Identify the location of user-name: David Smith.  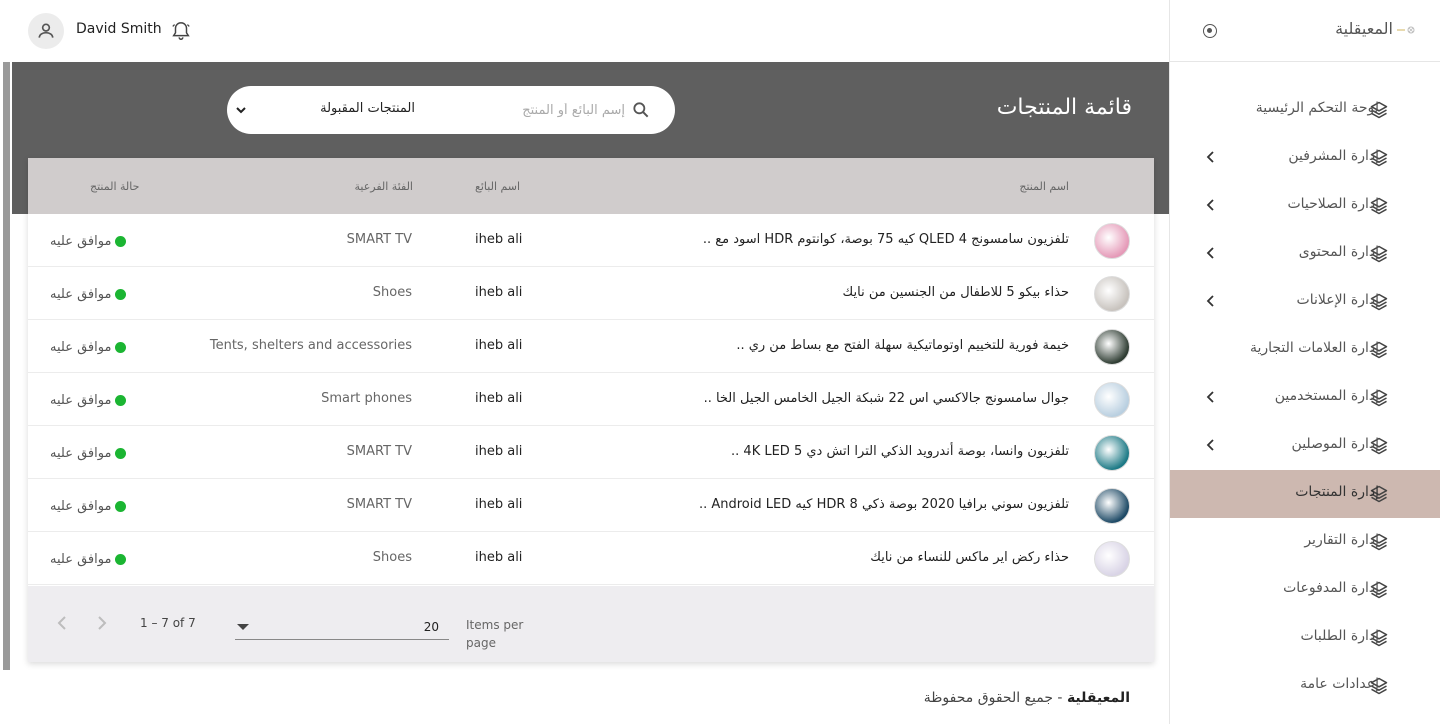
(119, 29).